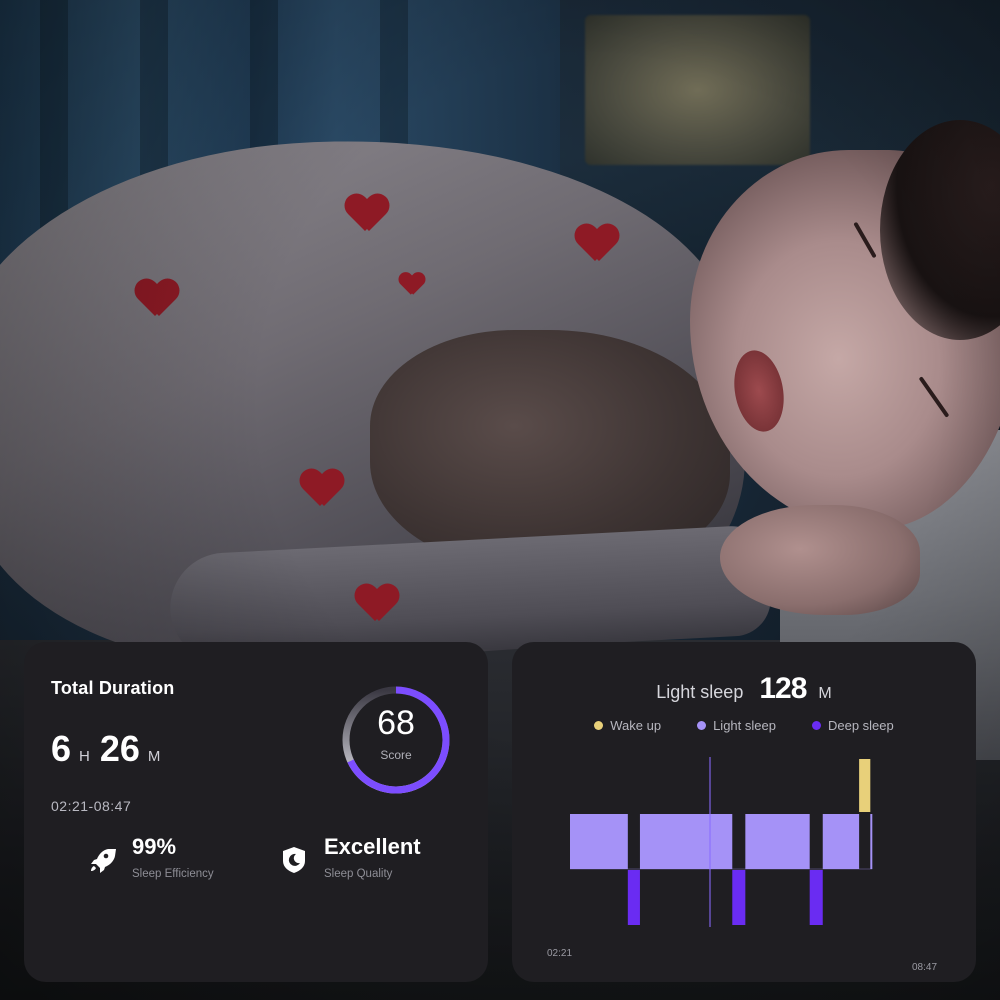  What do you see at coordinates (865, 785) in the screenshot?
I see `stage-bar-wake` at bounding box center [865, 785].